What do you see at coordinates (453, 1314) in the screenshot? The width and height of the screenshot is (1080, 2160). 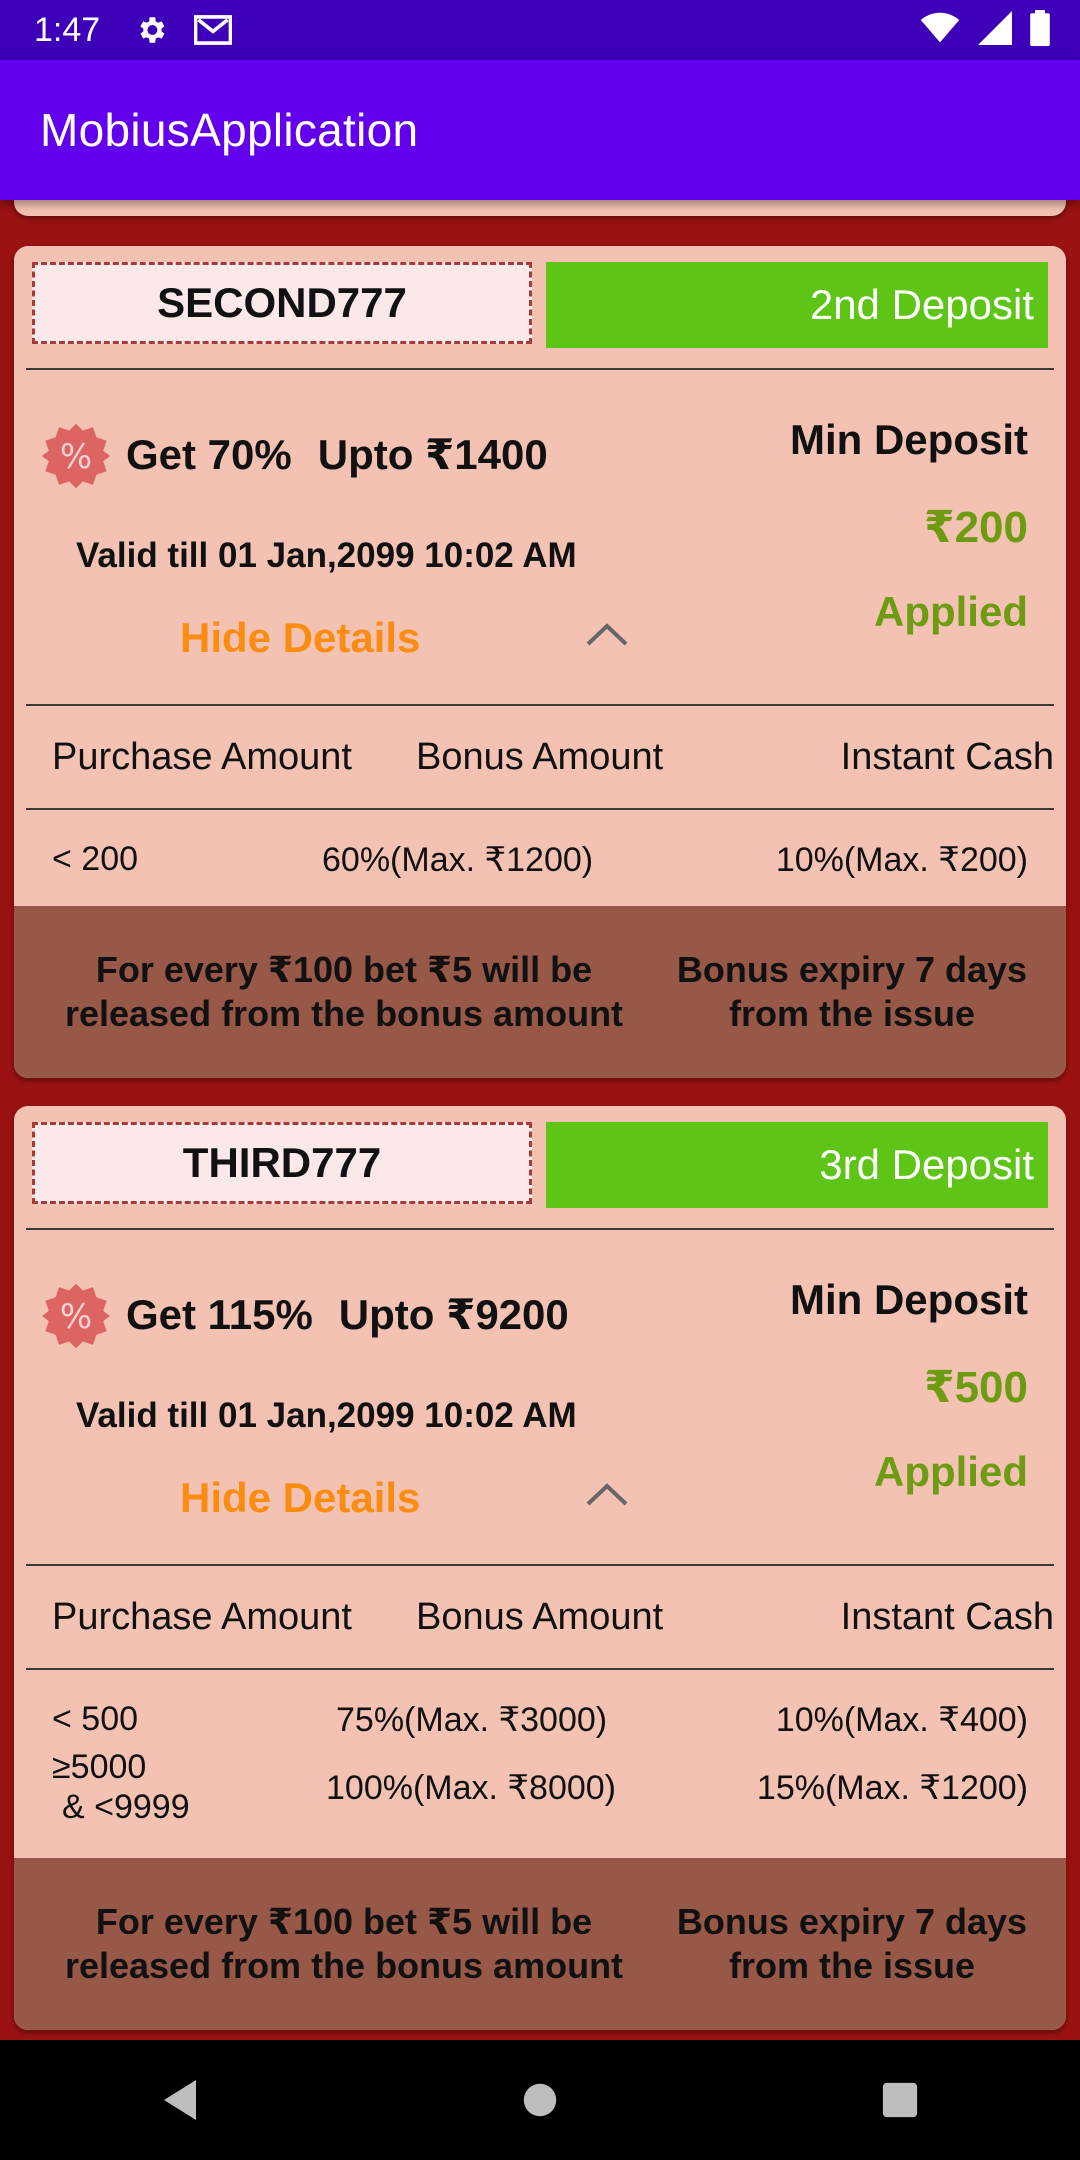 I see `offer-upto: Upto ₹9200` at bounding box center [453, 1314].